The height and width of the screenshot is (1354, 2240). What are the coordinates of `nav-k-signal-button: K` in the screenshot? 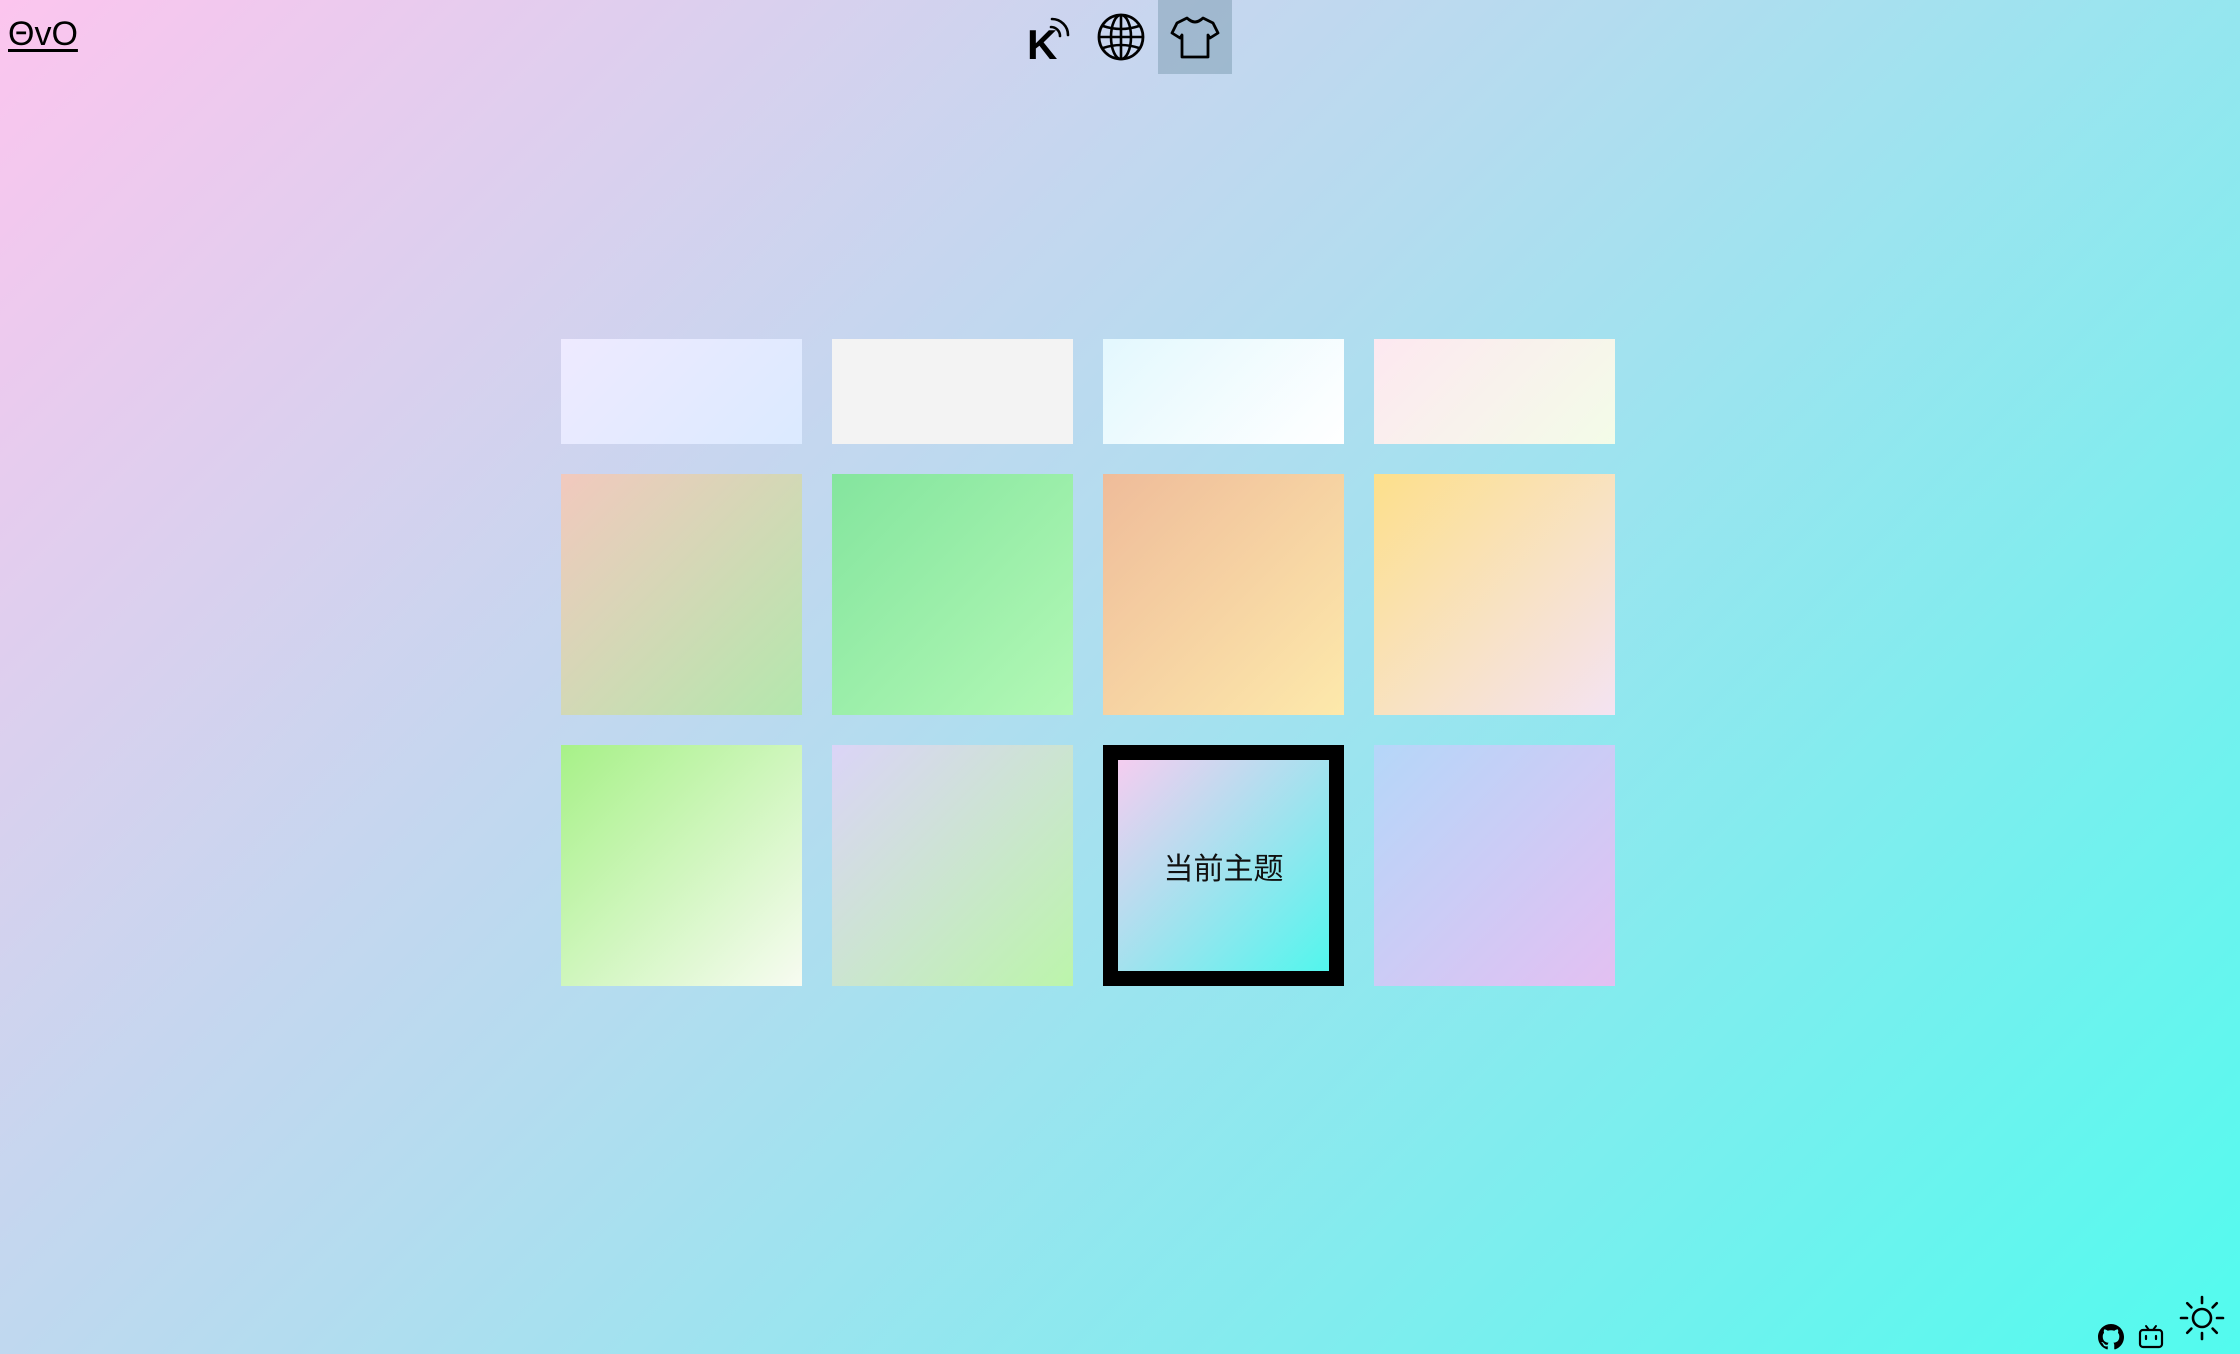 It's located at (1047, 37).